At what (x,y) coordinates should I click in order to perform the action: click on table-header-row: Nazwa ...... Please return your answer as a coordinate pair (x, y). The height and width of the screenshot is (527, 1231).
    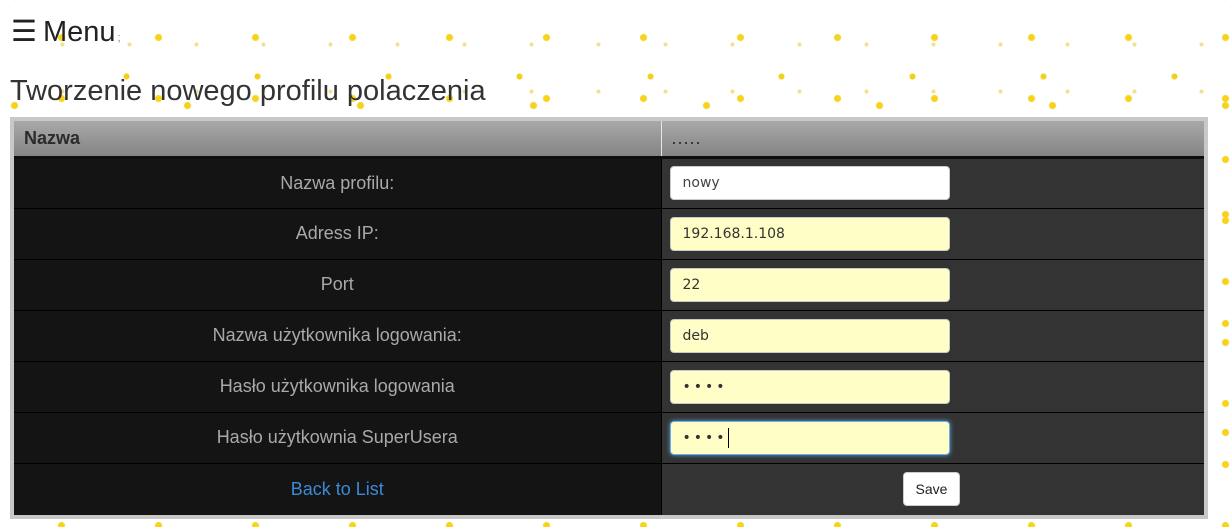
    Looking at the image, I should click on (609, 140).